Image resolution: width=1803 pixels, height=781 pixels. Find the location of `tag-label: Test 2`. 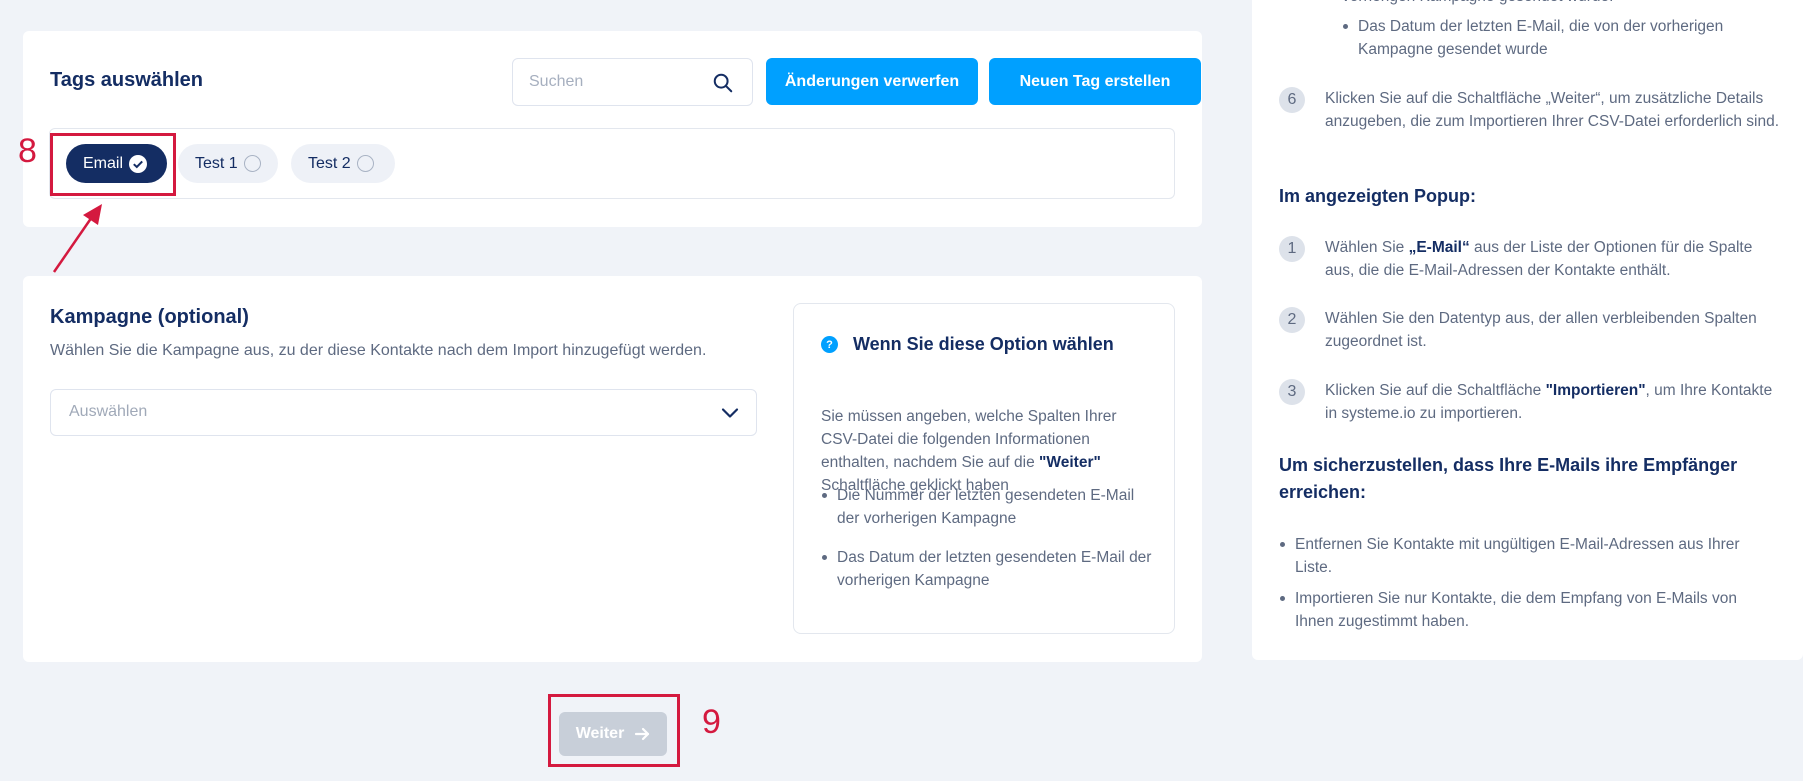

tag-label: Test 2 is located at coordinates (329, 163).